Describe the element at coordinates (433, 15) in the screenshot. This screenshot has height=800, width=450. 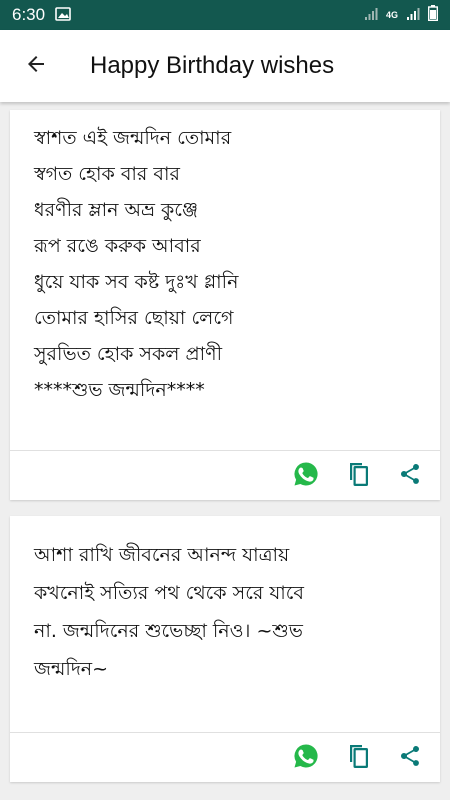
I see `battery-icon` at that location.